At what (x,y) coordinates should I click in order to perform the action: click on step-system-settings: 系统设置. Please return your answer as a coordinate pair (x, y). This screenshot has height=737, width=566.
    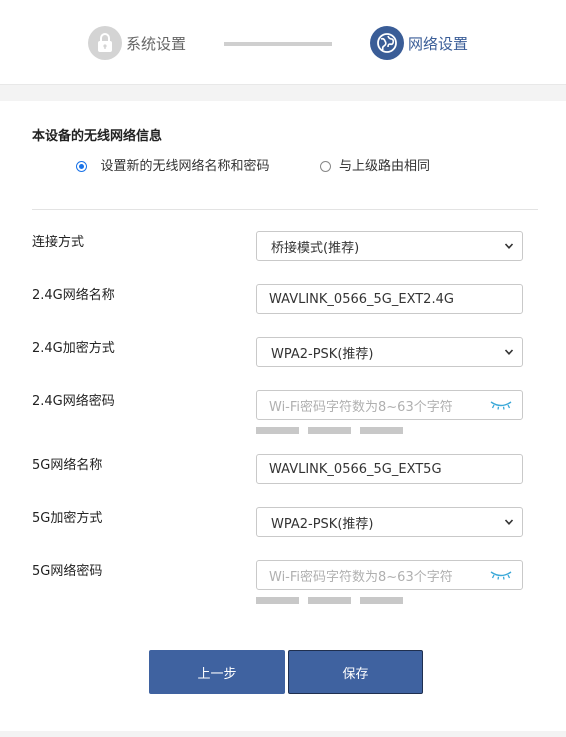
    Looking at the image, I should click on (137, 43).